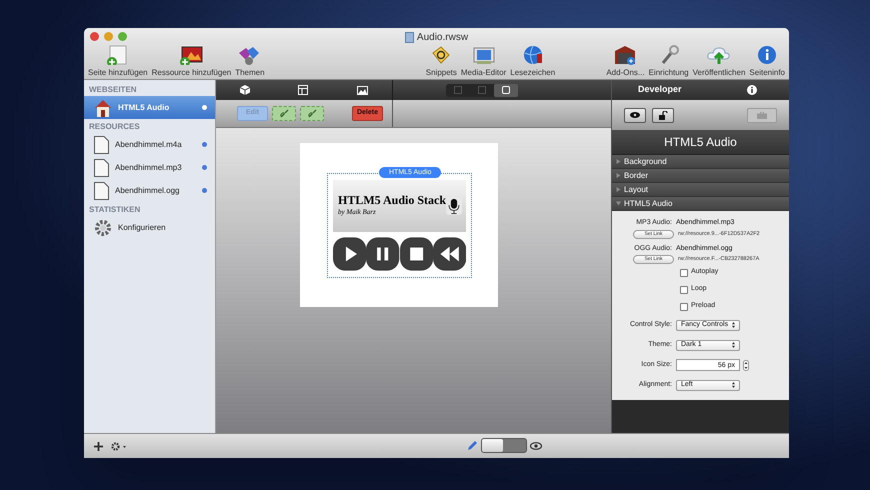 This screenshot has width=870, height=490. What do you see at coordinates (349, 254) in the screenshot?
I see `play-button` at bounding box center [349, 254].